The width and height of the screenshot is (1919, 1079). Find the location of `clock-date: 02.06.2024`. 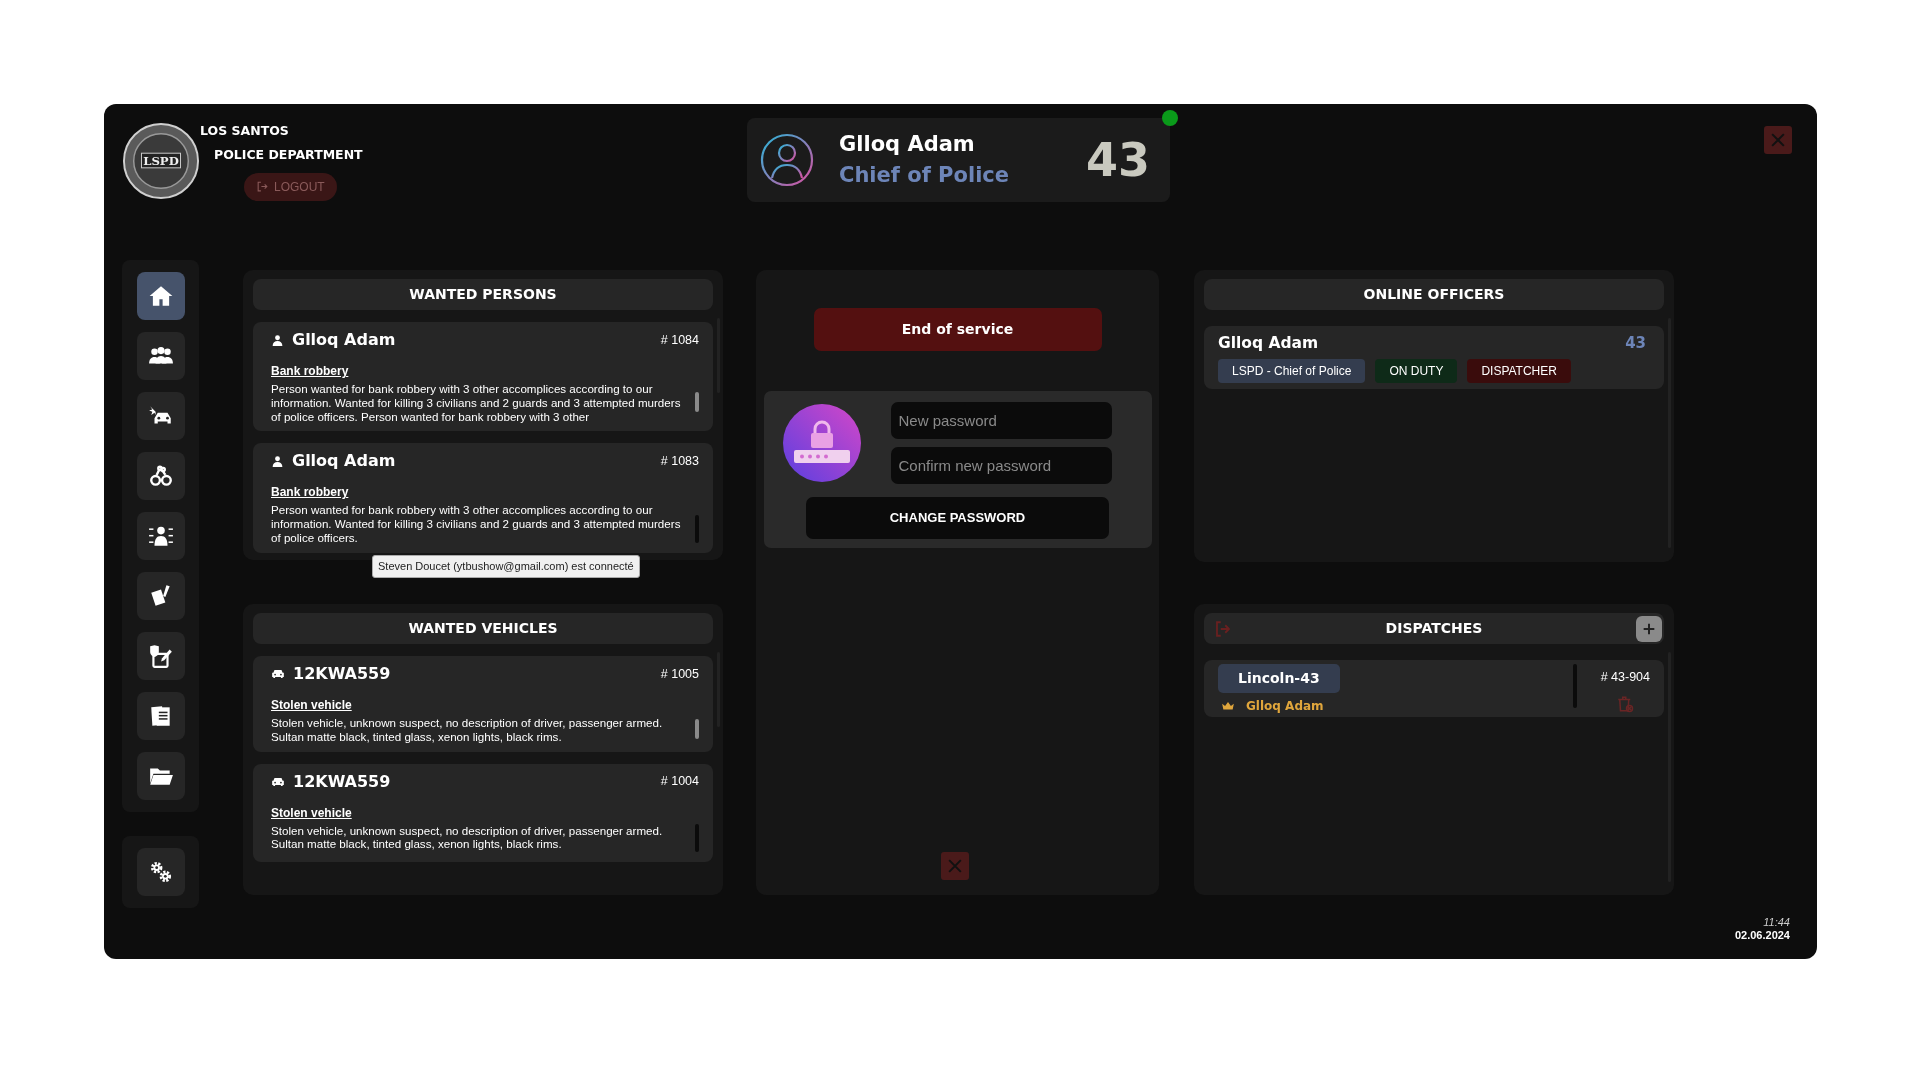

clock-date: 02.06.2024 is located at coordinates (1762, 935).